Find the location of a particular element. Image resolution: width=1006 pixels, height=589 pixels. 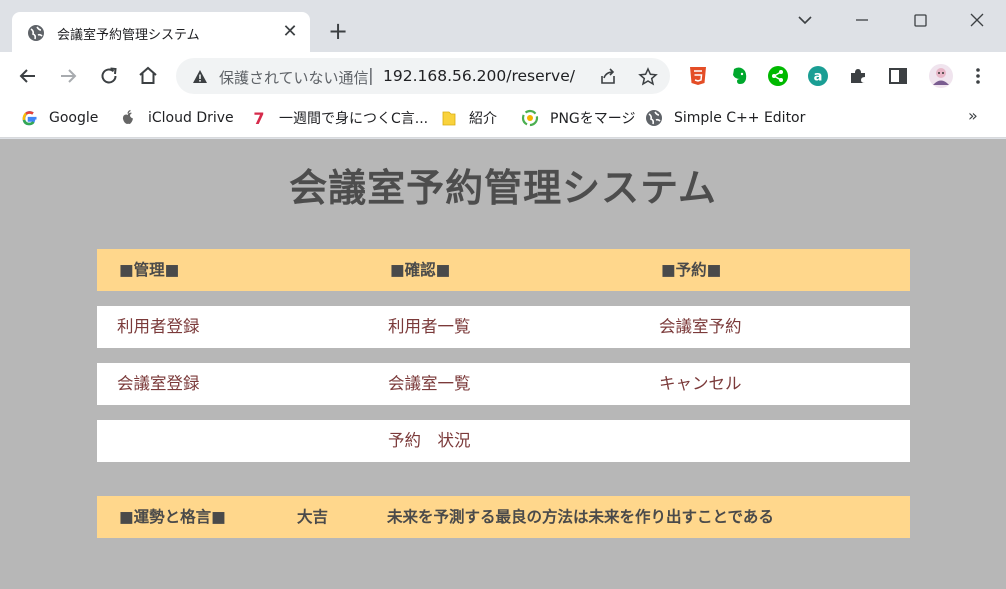

room-register-link: 会議室登録 is located at coordinates (158, 384).